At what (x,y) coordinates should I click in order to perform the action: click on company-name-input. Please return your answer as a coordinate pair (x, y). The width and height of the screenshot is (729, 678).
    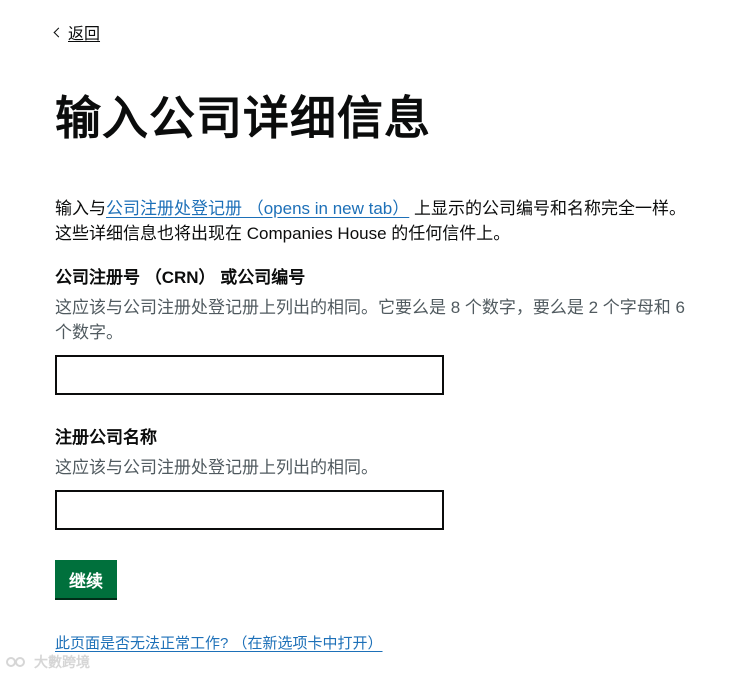
    Looking at the image, I should click on (249, 510).